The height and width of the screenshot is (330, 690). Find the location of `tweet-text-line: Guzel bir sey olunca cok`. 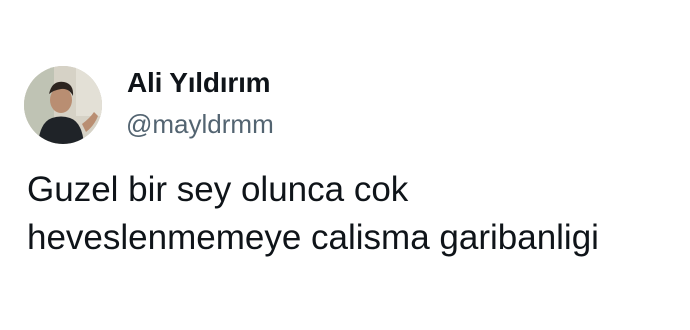

tweet-text-line: Guzel bir sey olunca cok is located at coordinates (218, 189).